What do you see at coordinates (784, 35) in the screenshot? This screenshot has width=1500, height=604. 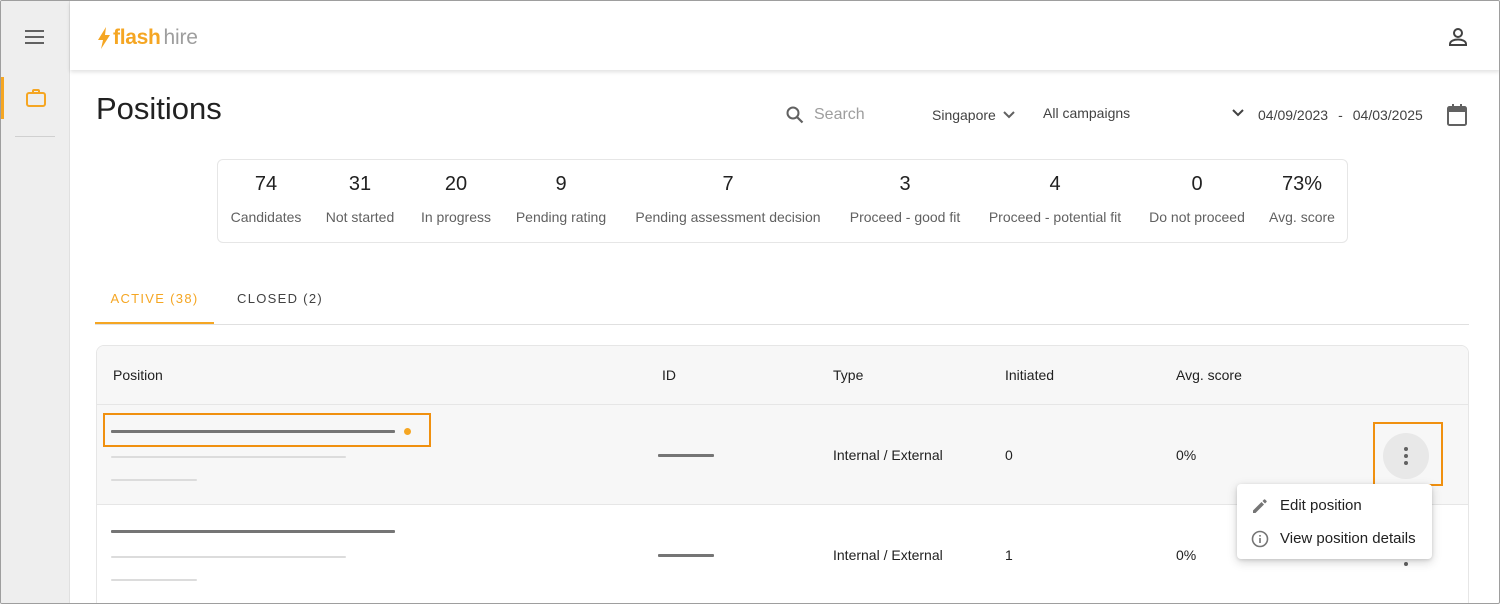 I see `top-header: flash hire` at bounding box center [784, 35].